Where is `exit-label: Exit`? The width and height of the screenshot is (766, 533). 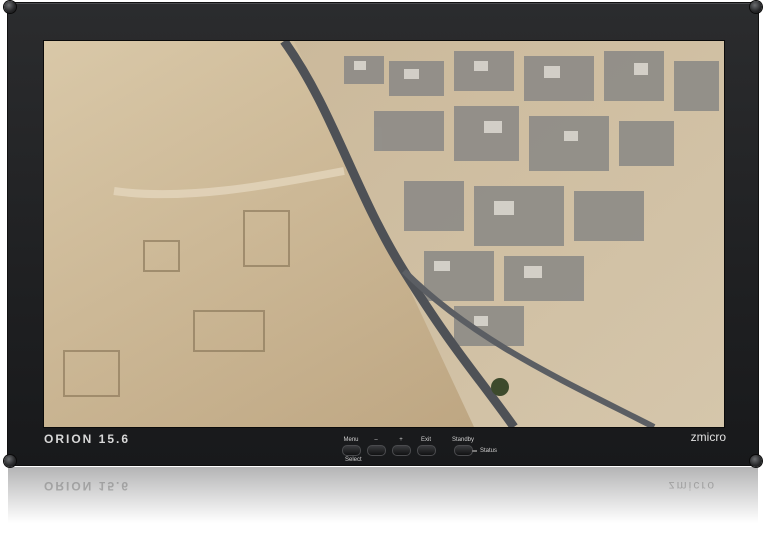
exit-label: Exit is located at coordinates (425, 440).